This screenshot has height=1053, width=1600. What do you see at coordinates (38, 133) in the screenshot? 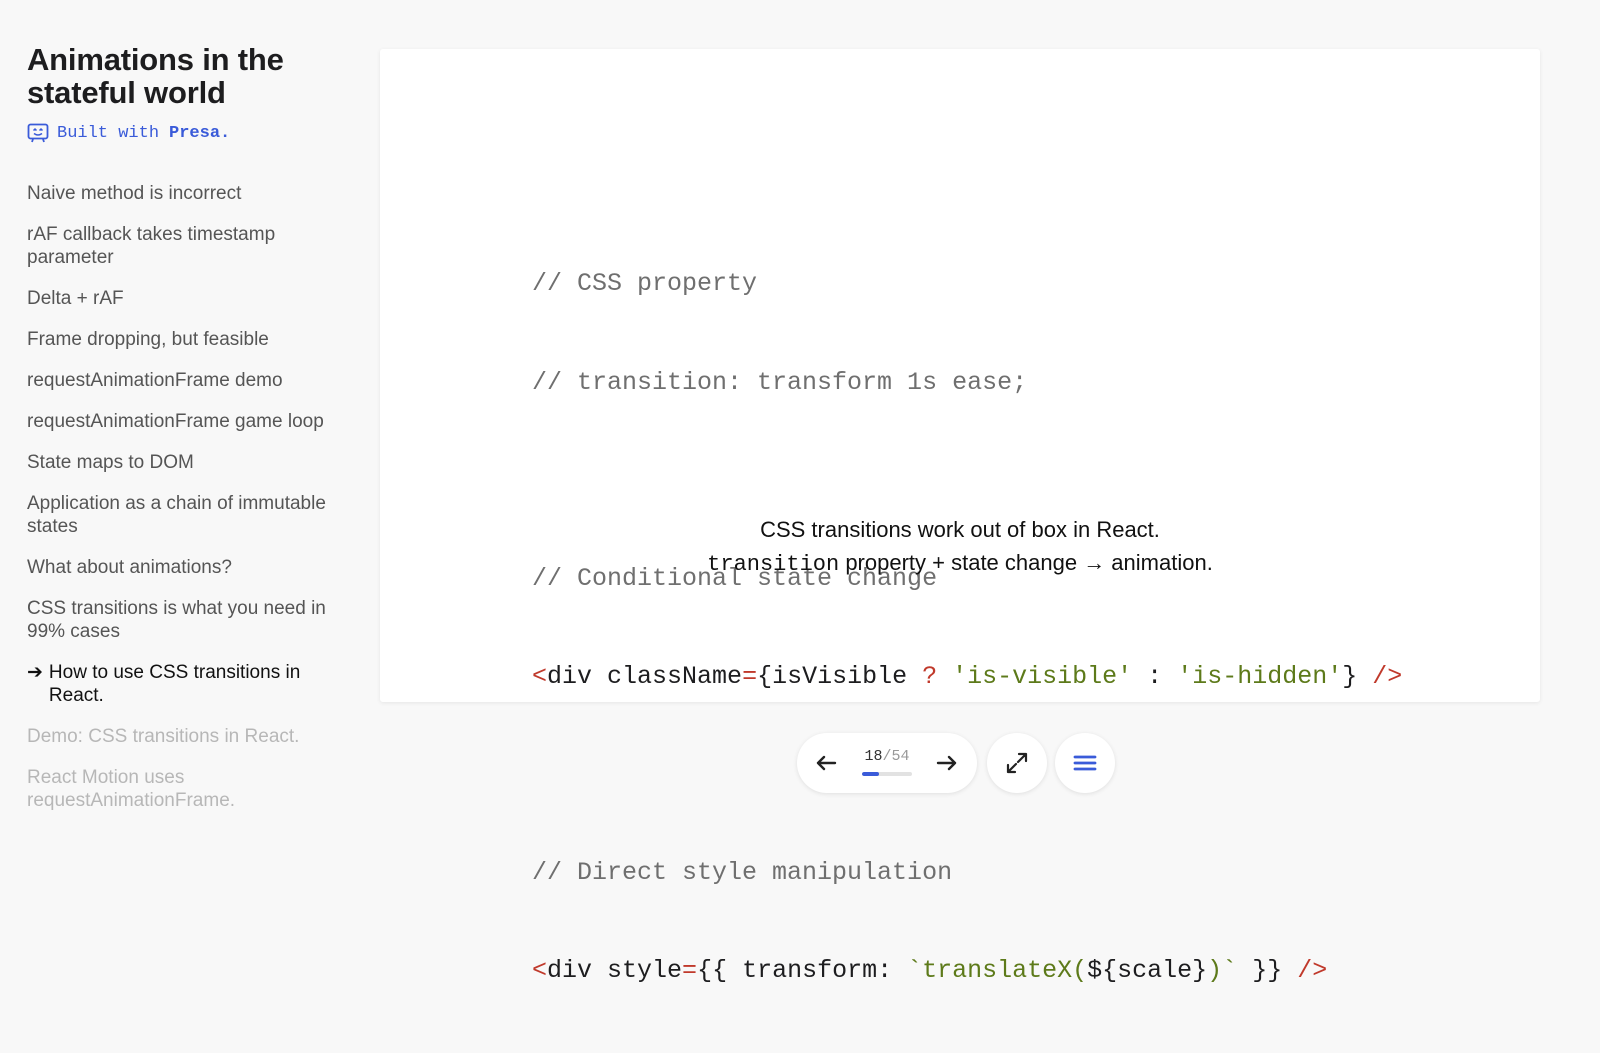
I see `presa-logo-icon` at bounding box center [38, 133].